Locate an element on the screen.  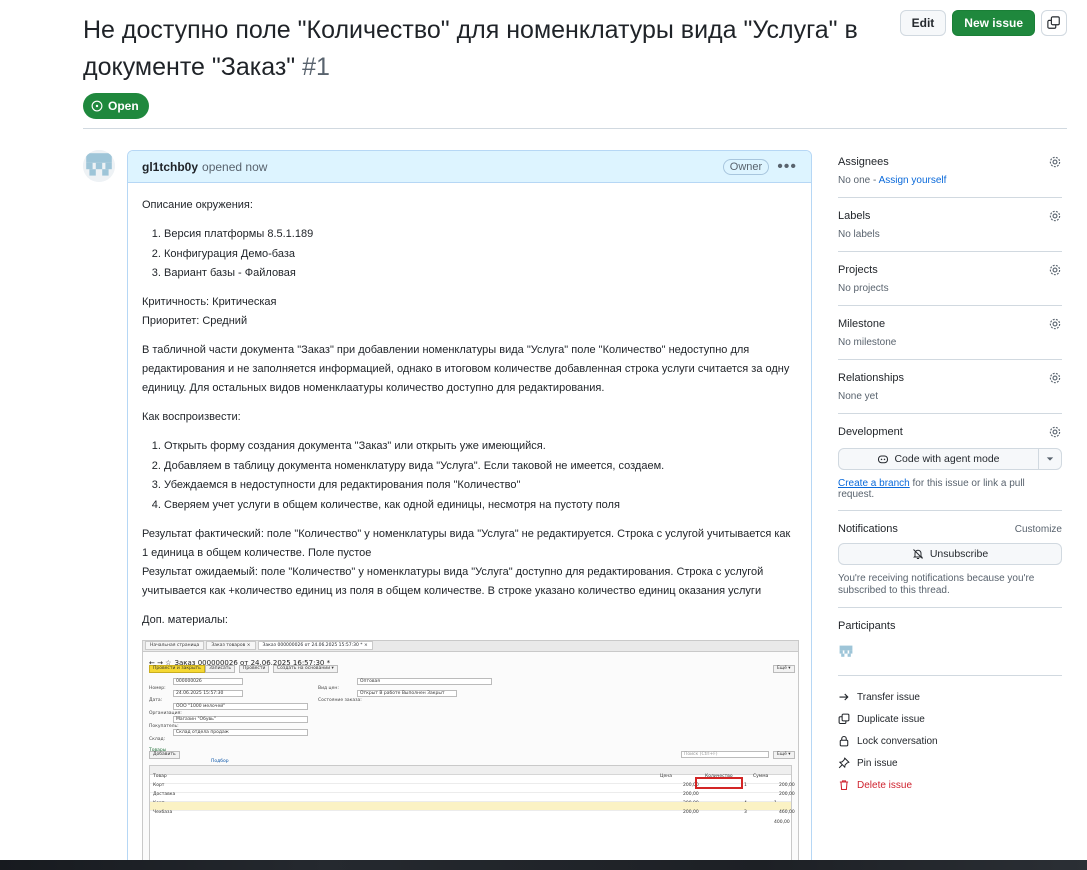
assign-yourself-link: Assign yourself is located at coordinates (913, 180).